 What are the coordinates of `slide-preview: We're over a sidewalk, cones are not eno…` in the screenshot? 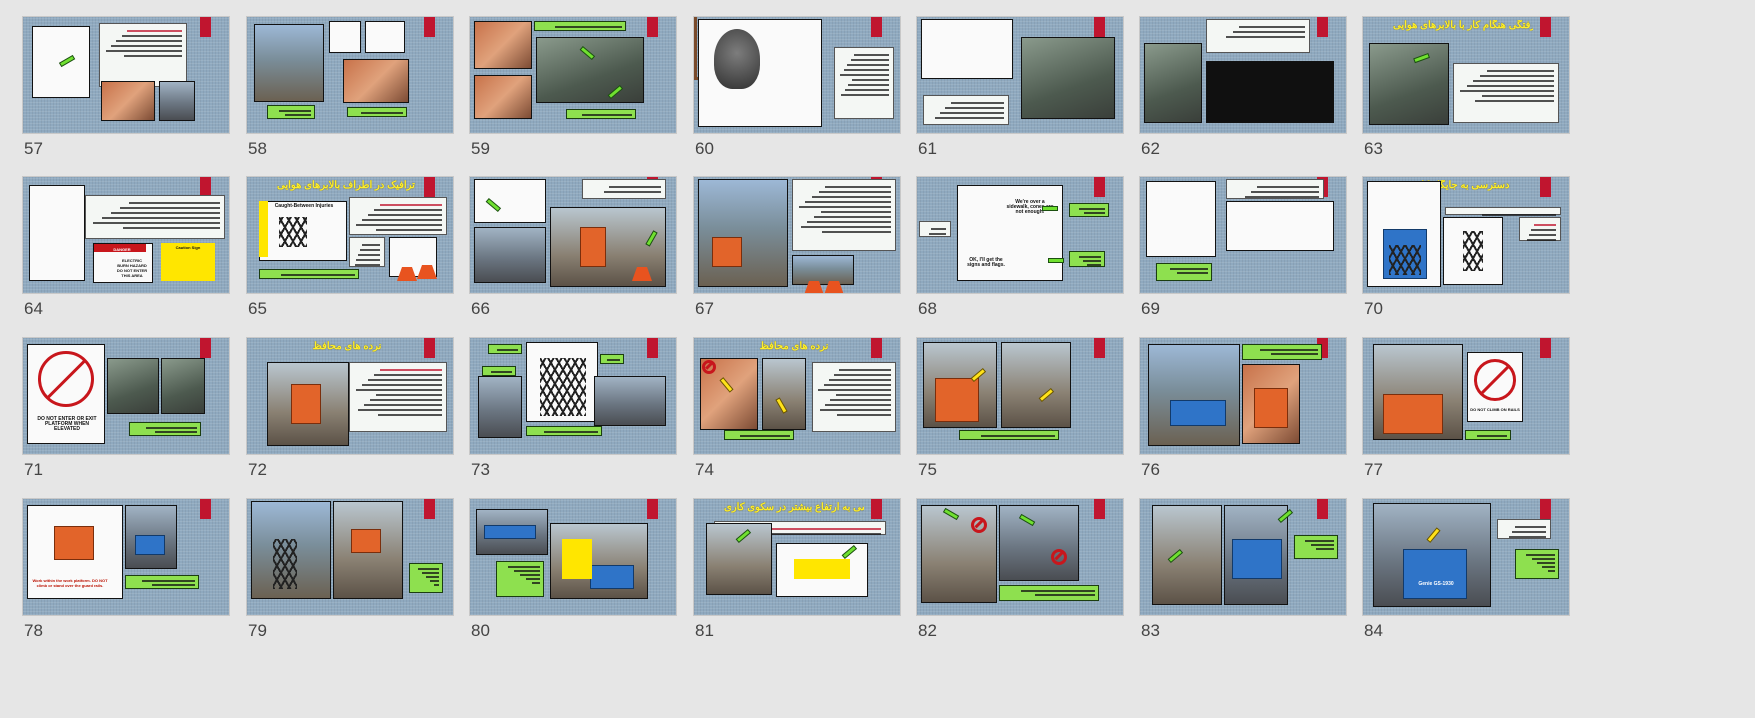 It's located at (1020, 235).